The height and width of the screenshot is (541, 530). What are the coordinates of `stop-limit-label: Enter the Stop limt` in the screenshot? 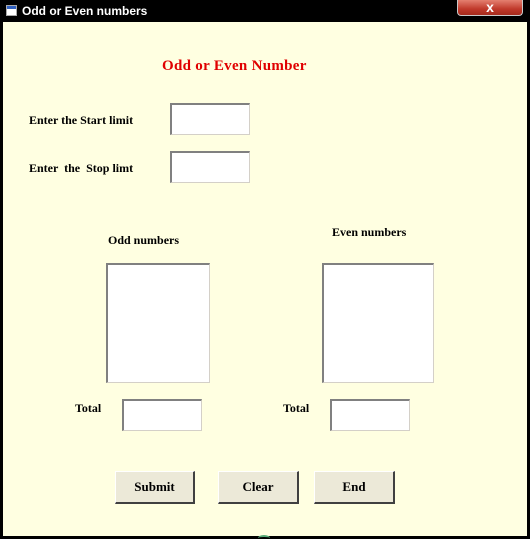 It's located at (81, 168).